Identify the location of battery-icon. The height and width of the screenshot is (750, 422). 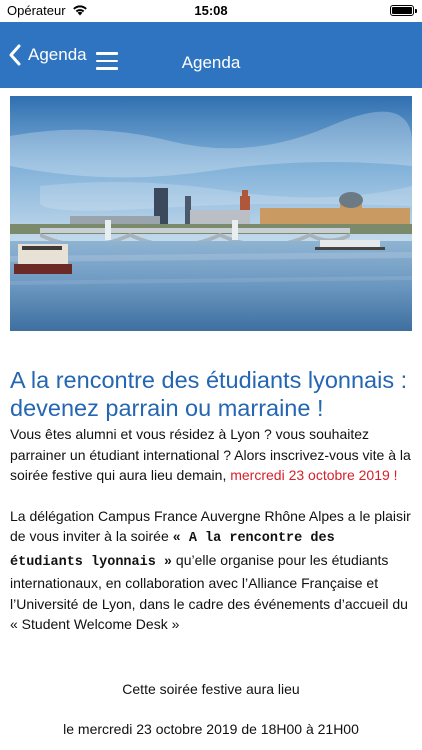
(403, 10).